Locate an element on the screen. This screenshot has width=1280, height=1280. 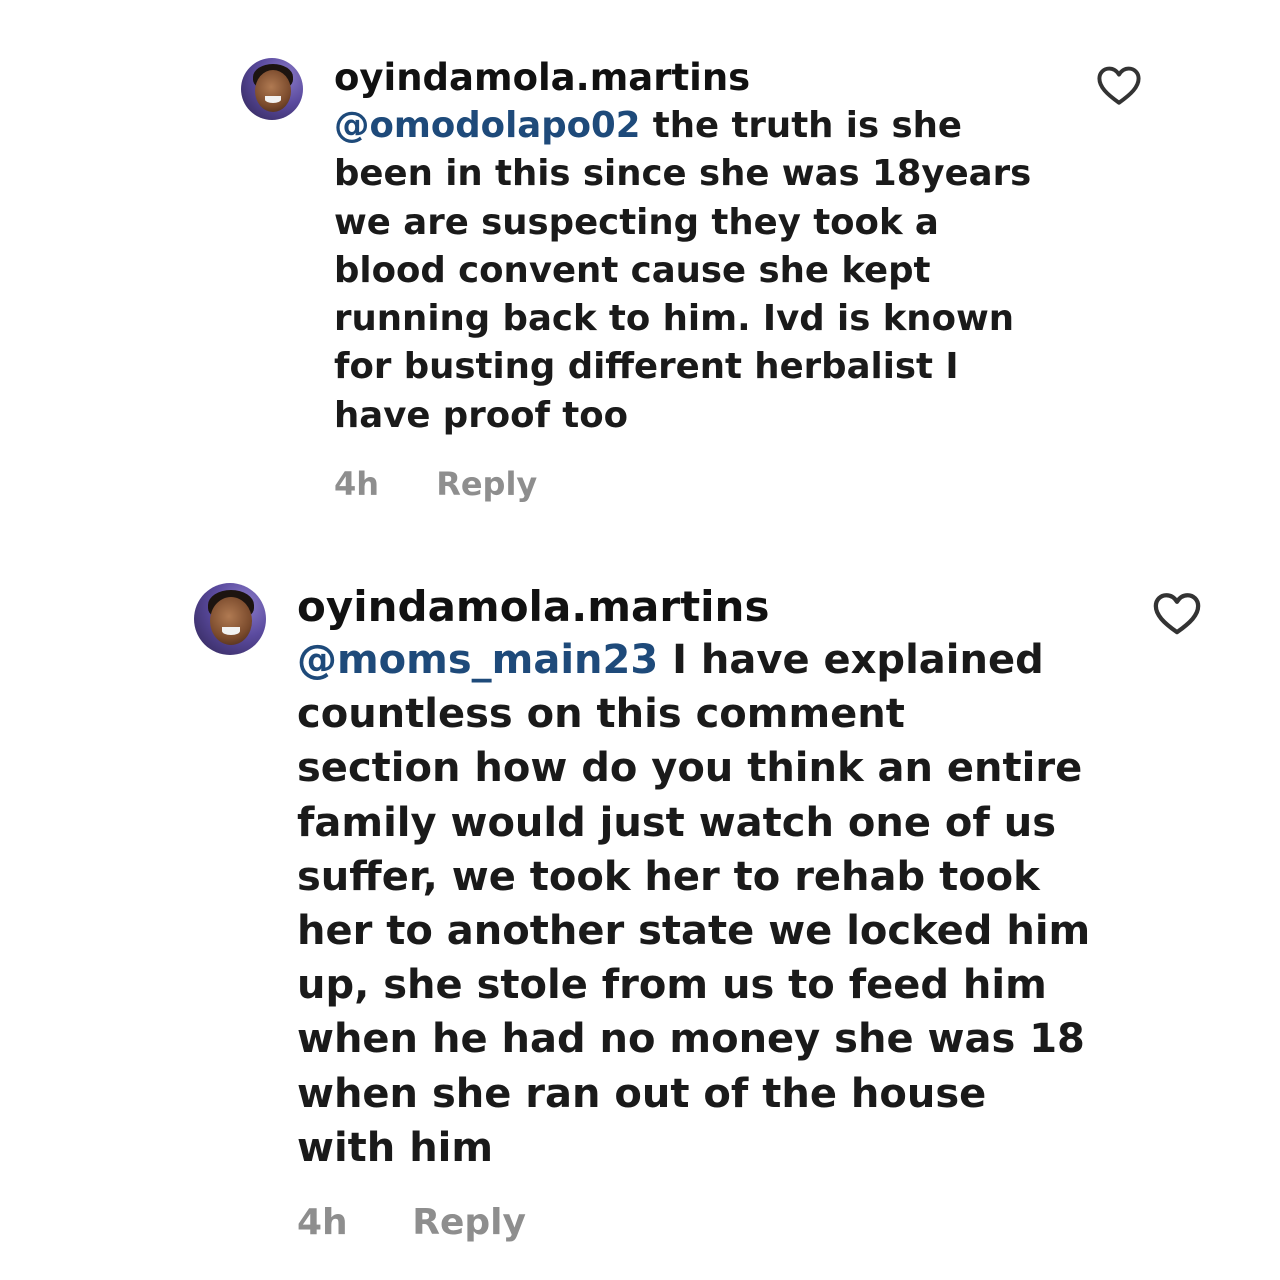
mention-link: @omodolapo02 is located at coordinates (487, 125).